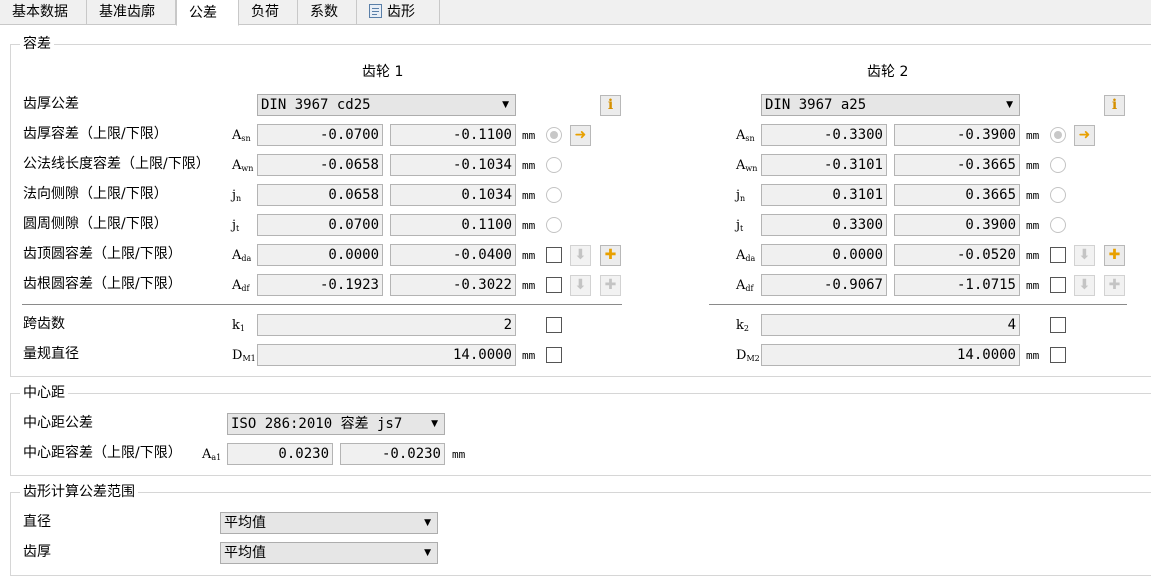 This screenshot has height=578, width=1151. I want to click on gear2-jt-lower: 0.3900, so click(957, 225).